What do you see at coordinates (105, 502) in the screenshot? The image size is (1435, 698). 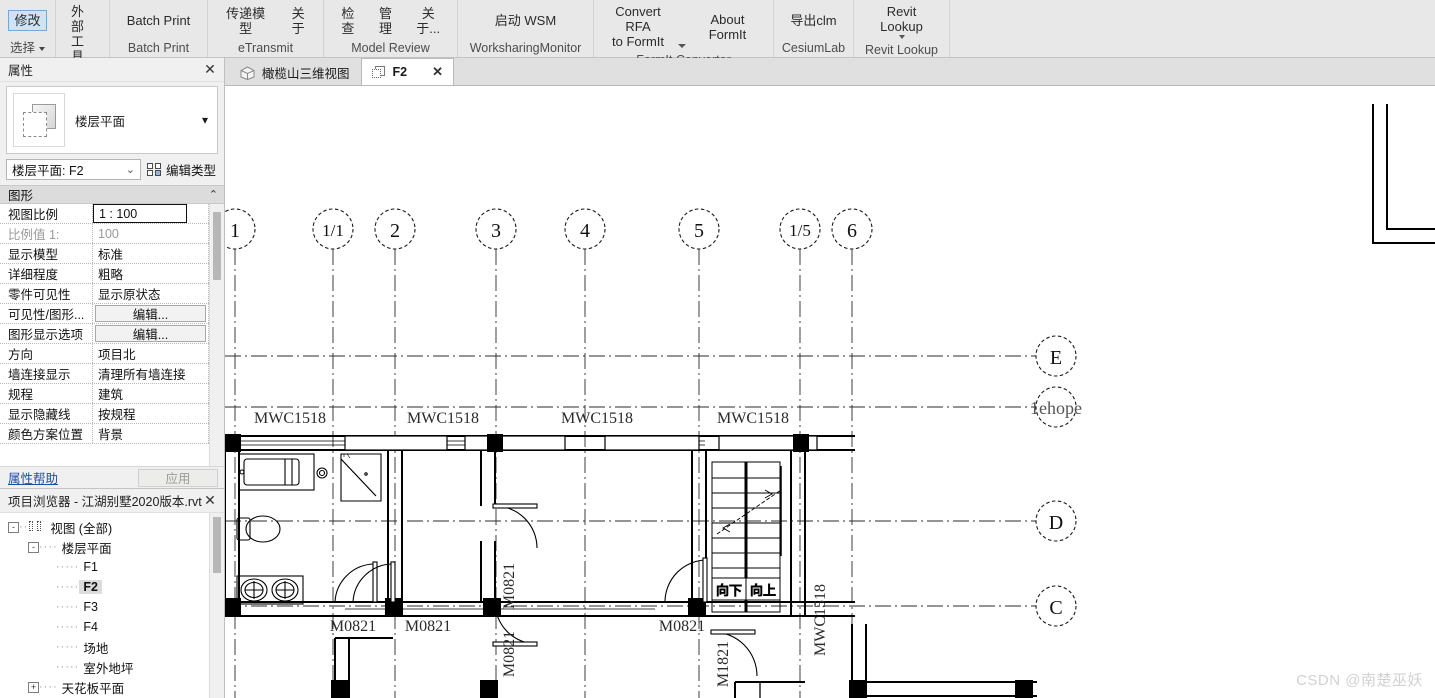 I see `project-browser-title: 项目浏览器 - 江湖别墅2020版本.rvt` at bounding box center [105, 502].